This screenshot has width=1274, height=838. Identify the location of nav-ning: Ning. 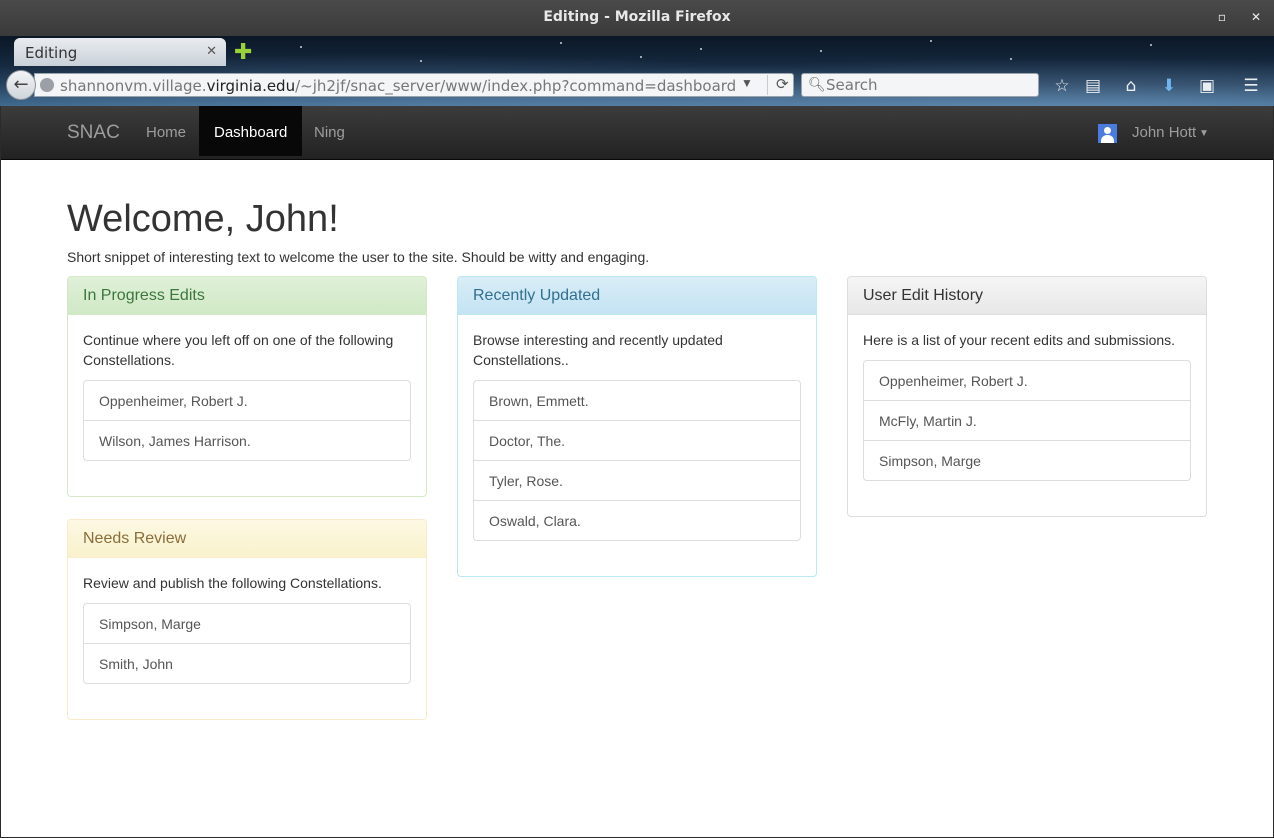
(329, 131).